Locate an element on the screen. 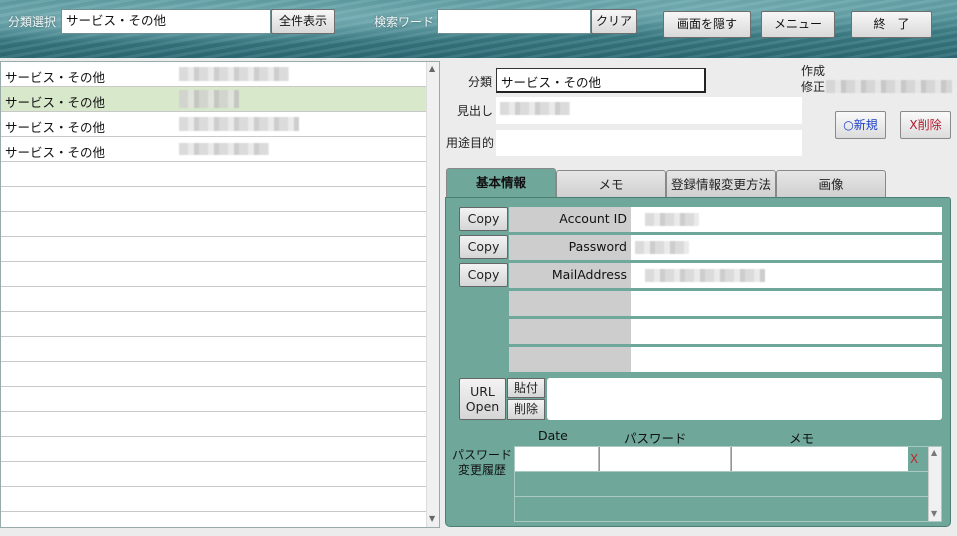  clear-button: クリア is located at coordinates (614, 21).